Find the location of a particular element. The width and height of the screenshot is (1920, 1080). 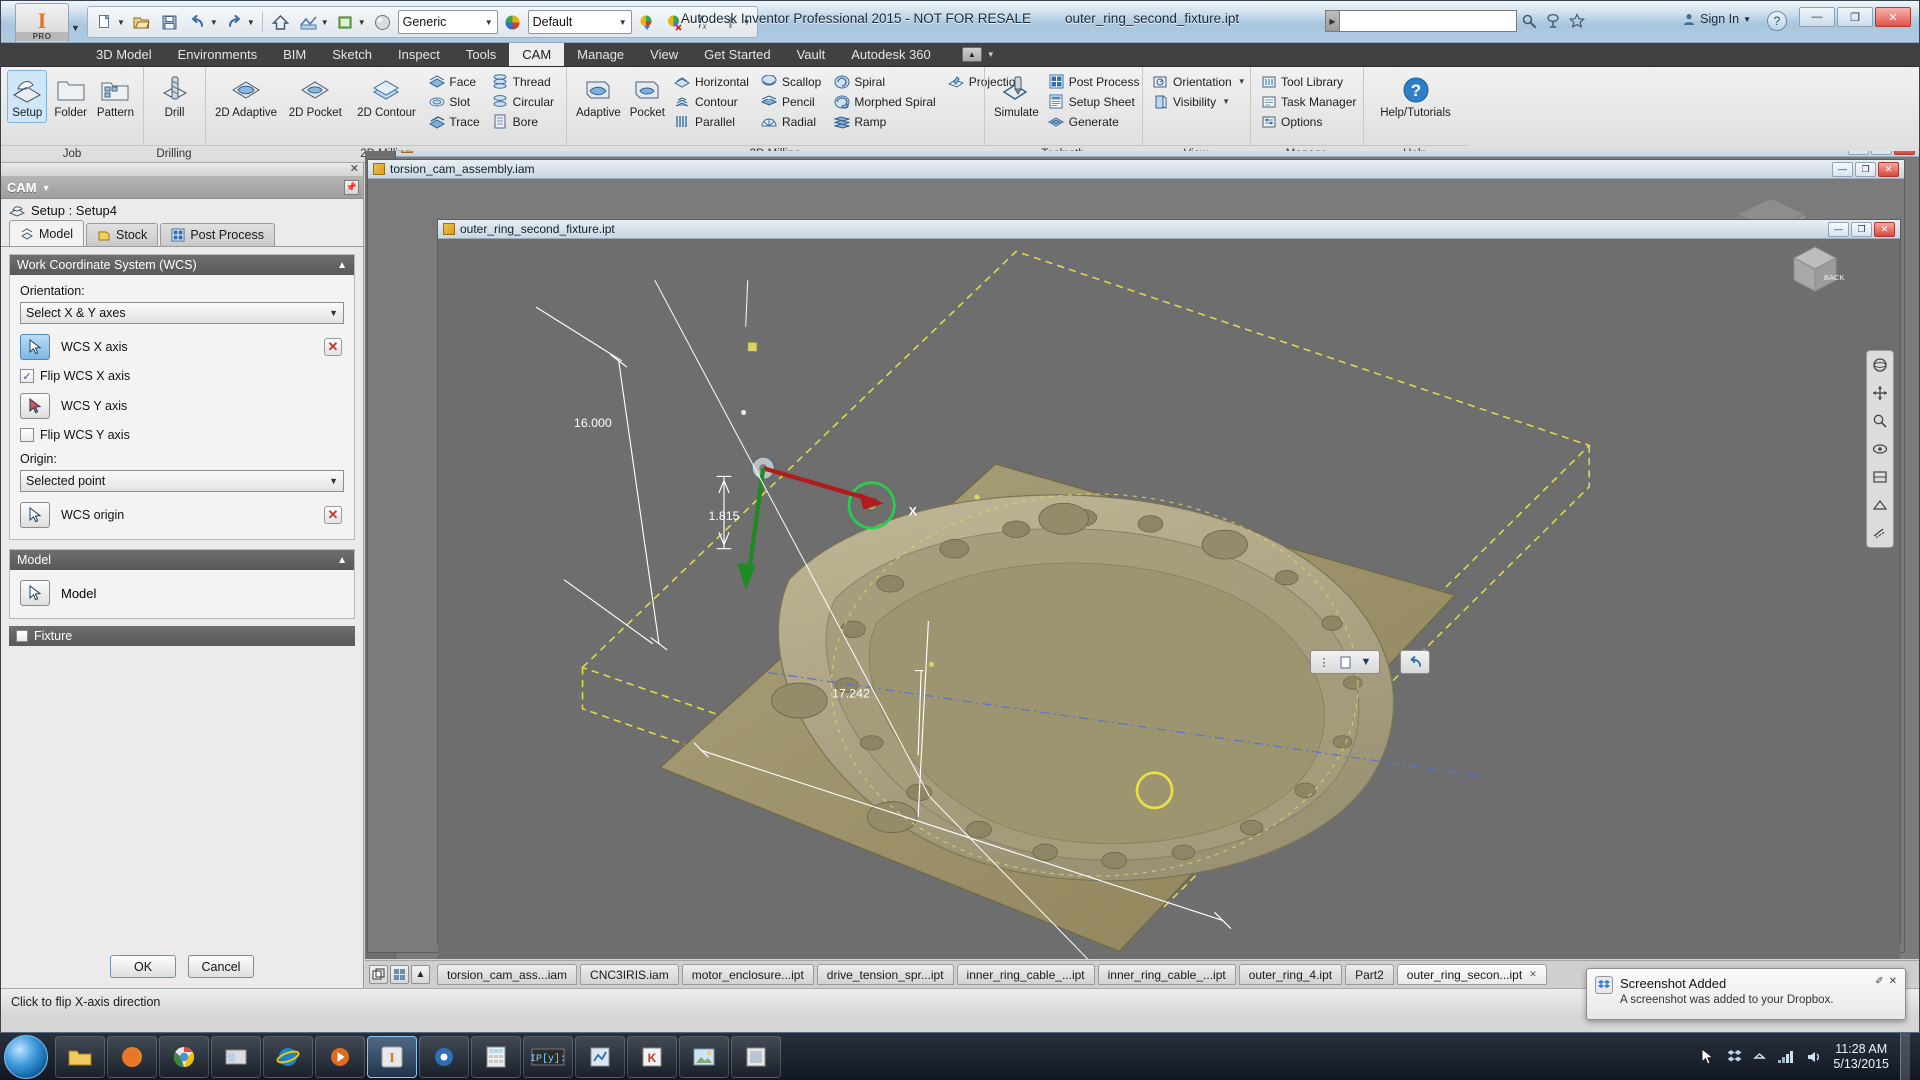

toast-close-icon: ✕ is located at coordinates (1893, 981).